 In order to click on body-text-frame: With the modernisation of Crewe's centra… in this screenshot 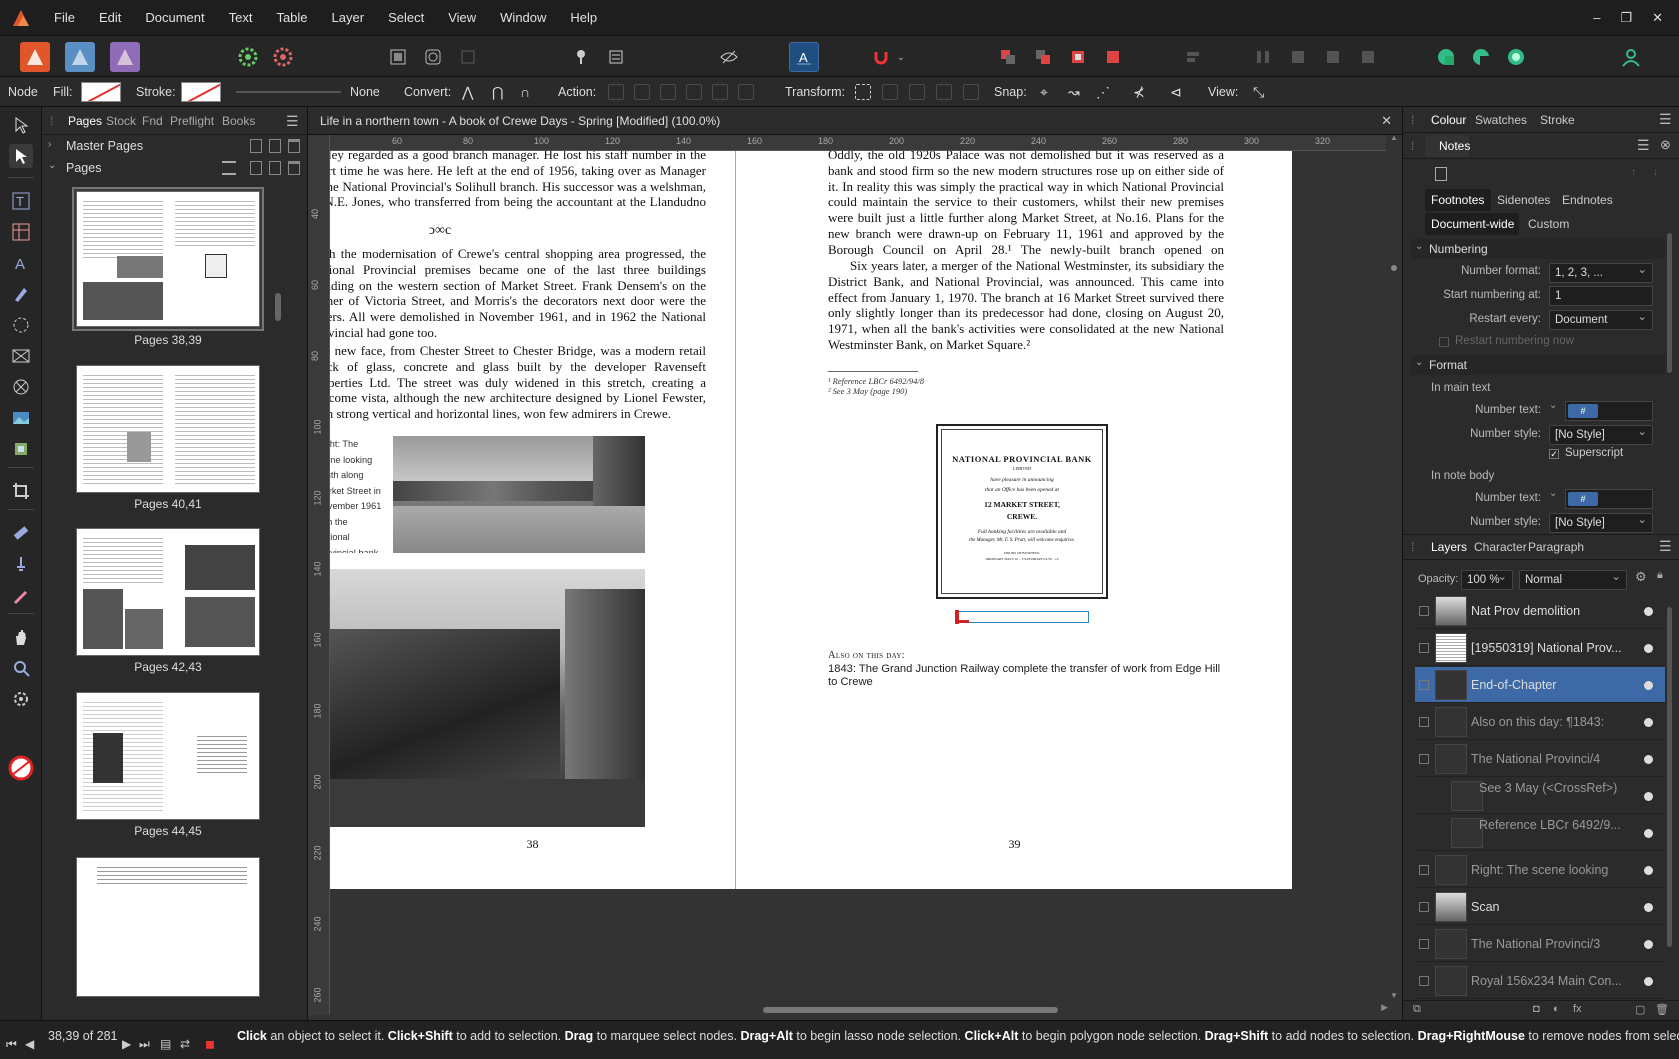, I will do `click(508, 293)`.